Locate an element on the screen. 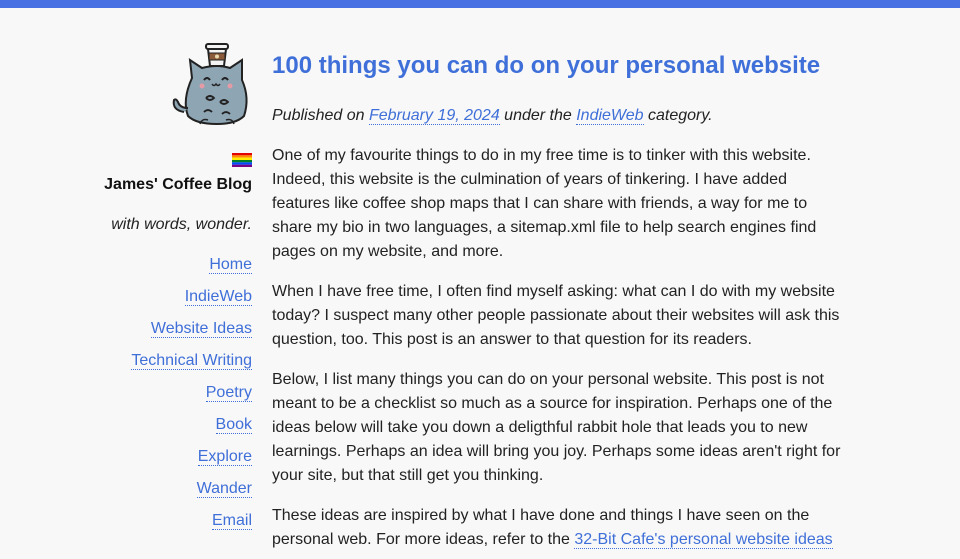 This screenshot has width=960, height=559. nav-link-poetry: Poetry is located at coordinates (228, 393).